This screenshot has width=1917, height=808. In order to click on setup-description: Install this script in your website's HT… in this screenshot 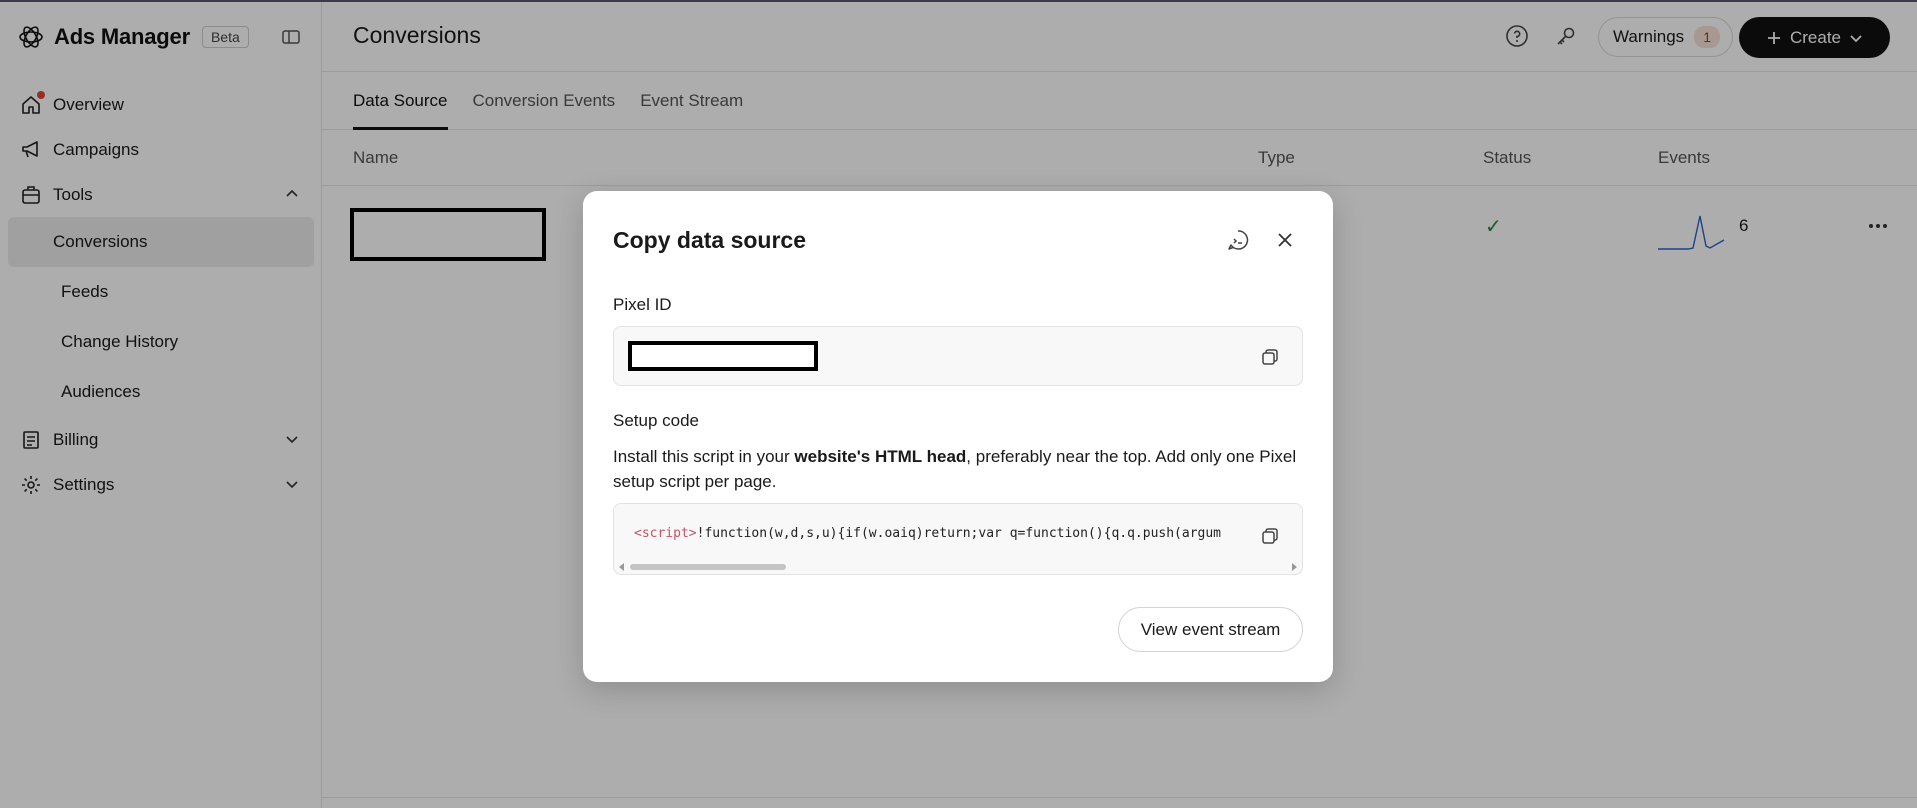, I will do `click(958, 469)`.